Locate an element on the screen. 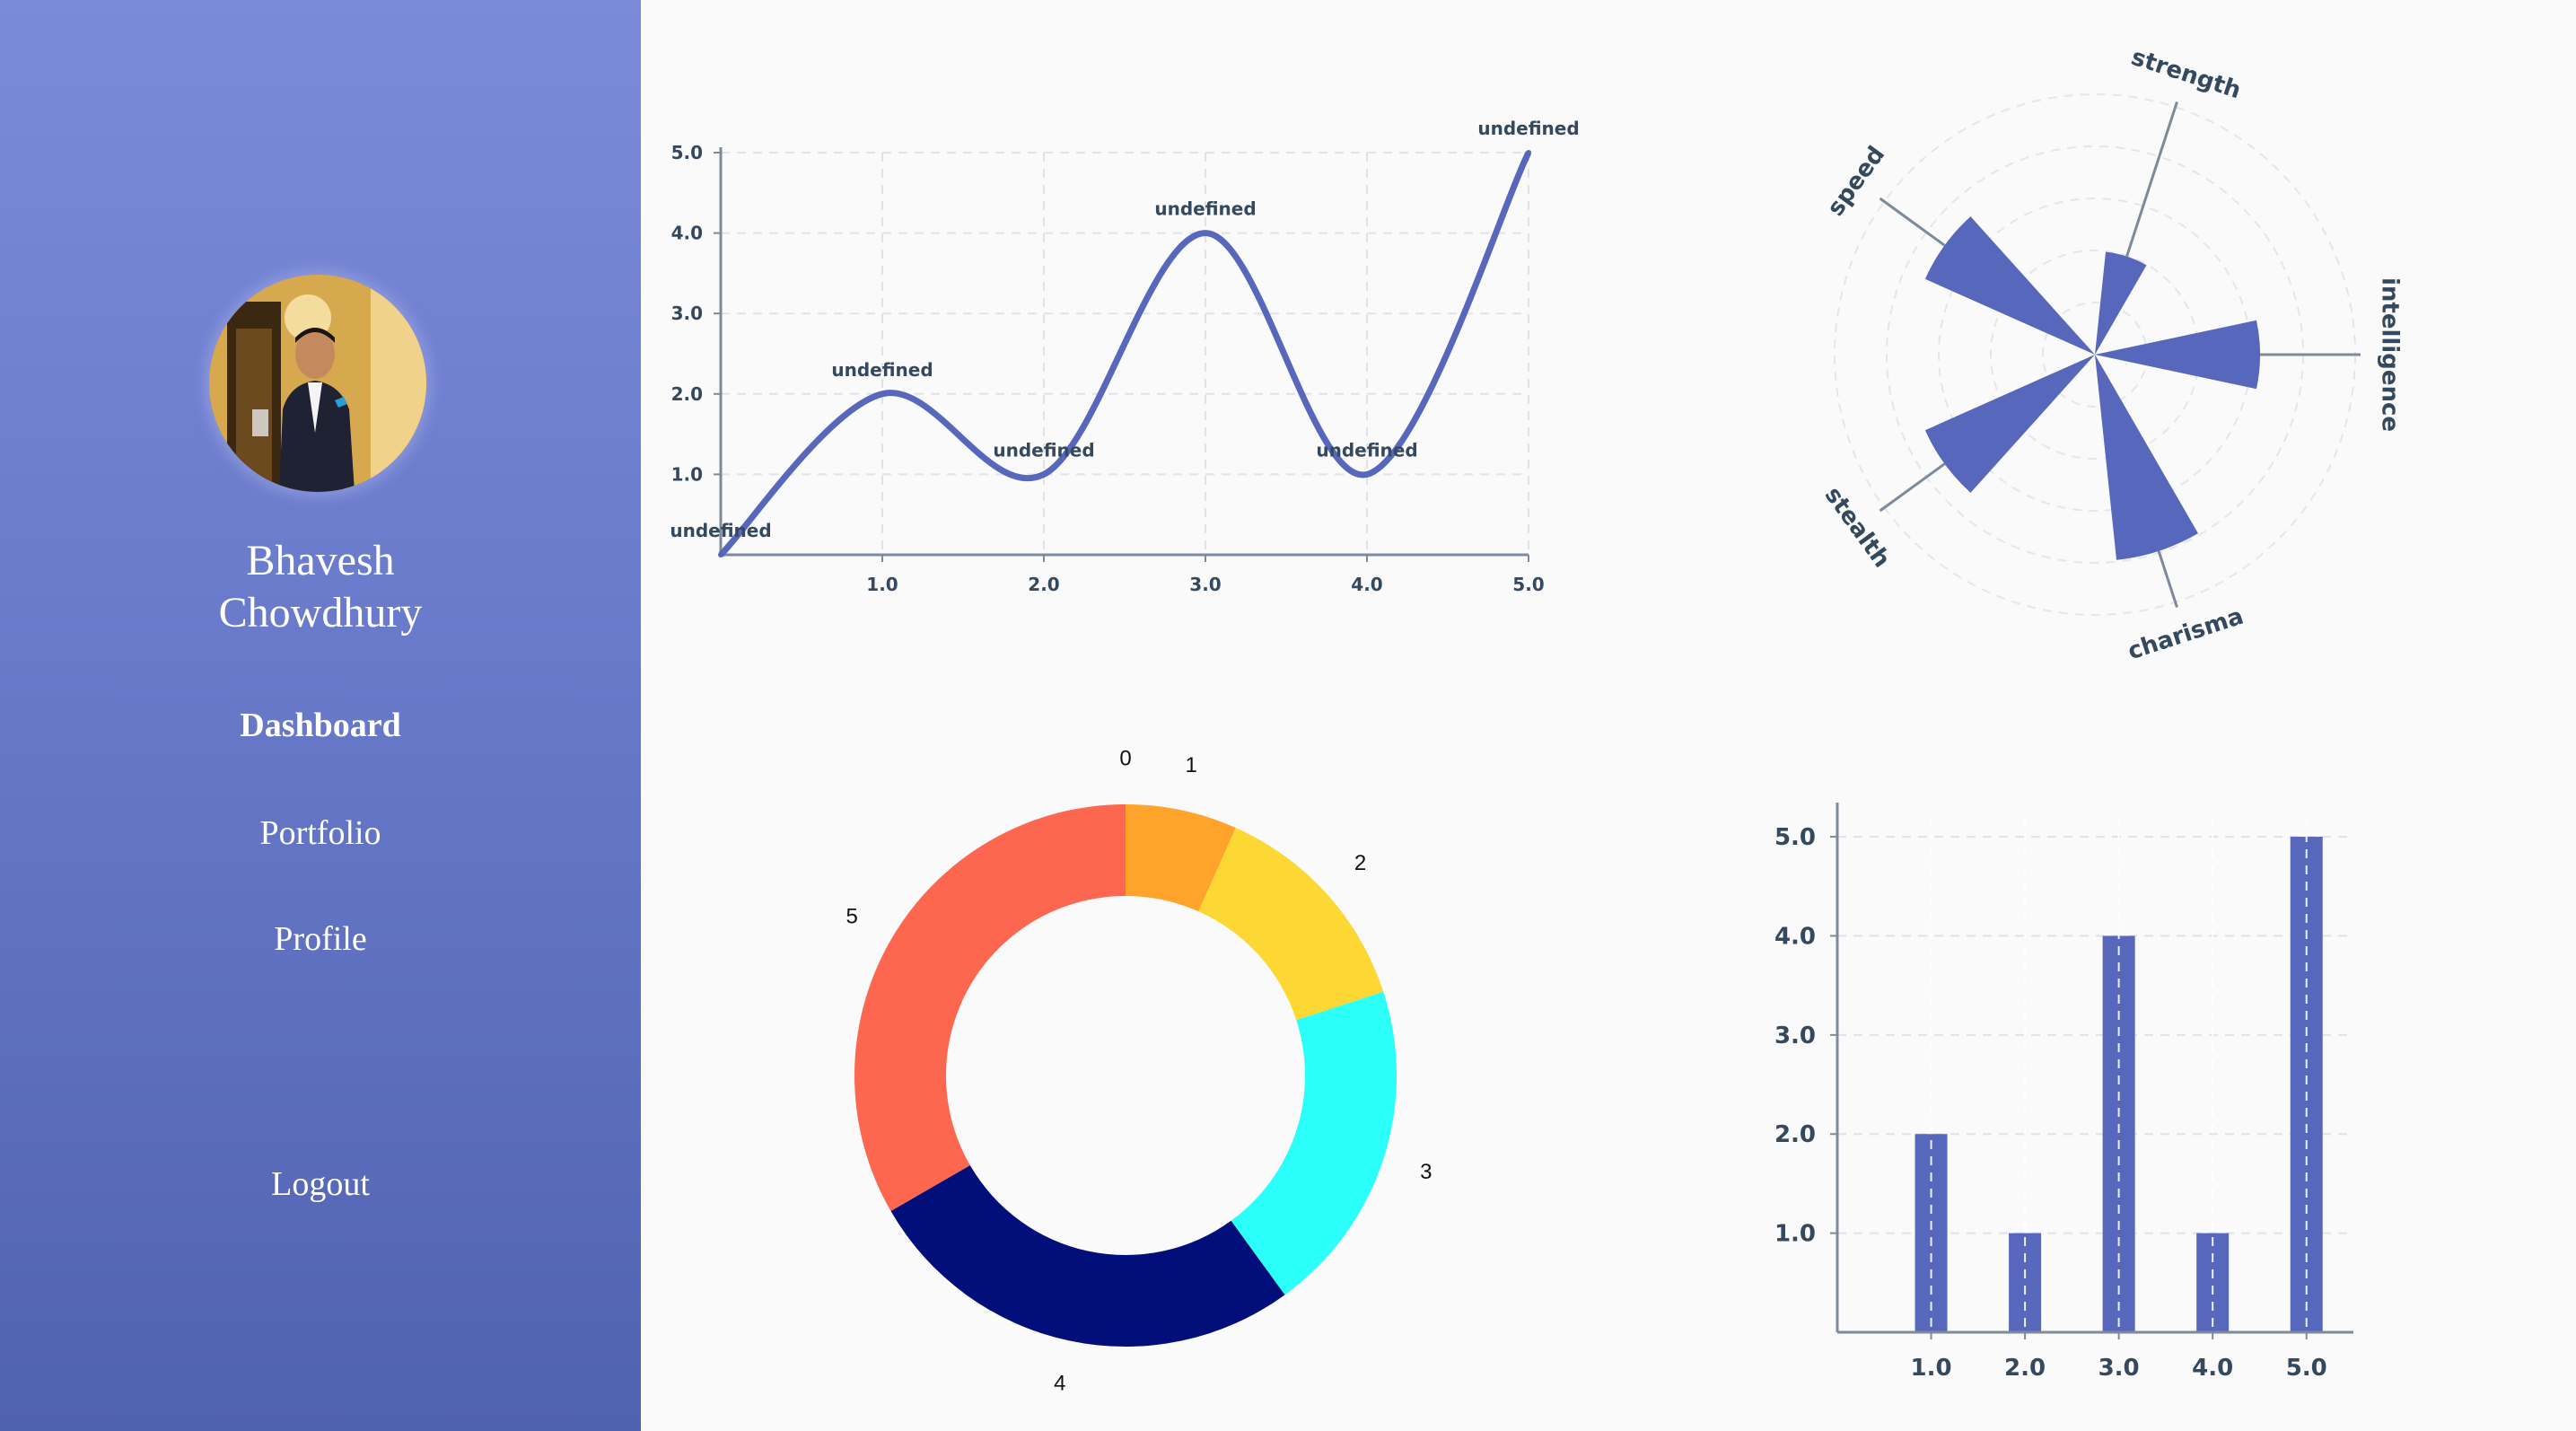 This screenshot has height=1431, width=2576. radial-bar-intelligence is located at coordinates (2177, 355).